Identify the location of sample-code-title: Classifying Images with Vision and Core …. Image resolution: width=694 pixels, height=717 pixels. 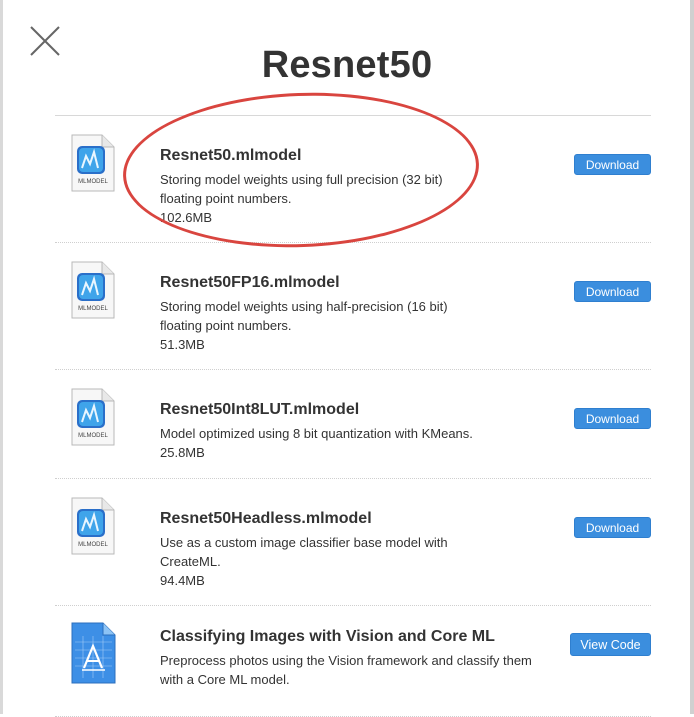
(327, 636).